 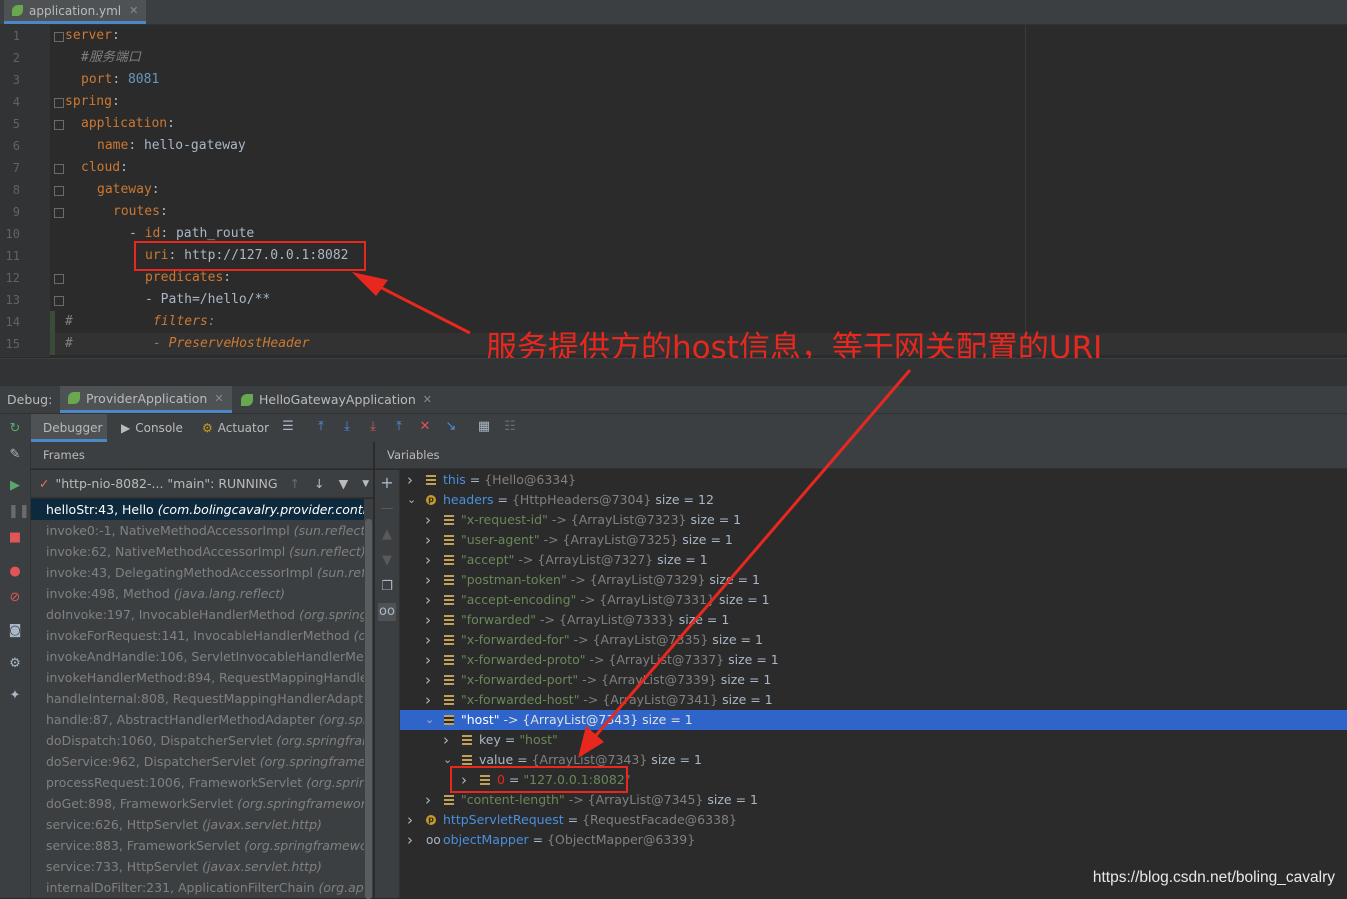 I want to click on frames-scrollbar, so click(x=368, y=699).